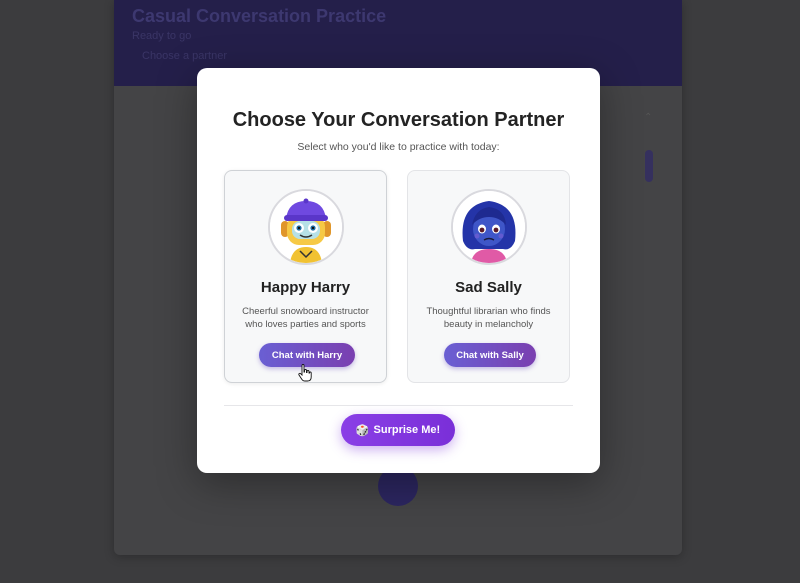 Image resolution: width=800 pixels, height=583 pixels. What do you see at coordinates (648, 117) in the screenshot?
I see `background-chevron-icon: ⌃` at bounding box center [648, 117].